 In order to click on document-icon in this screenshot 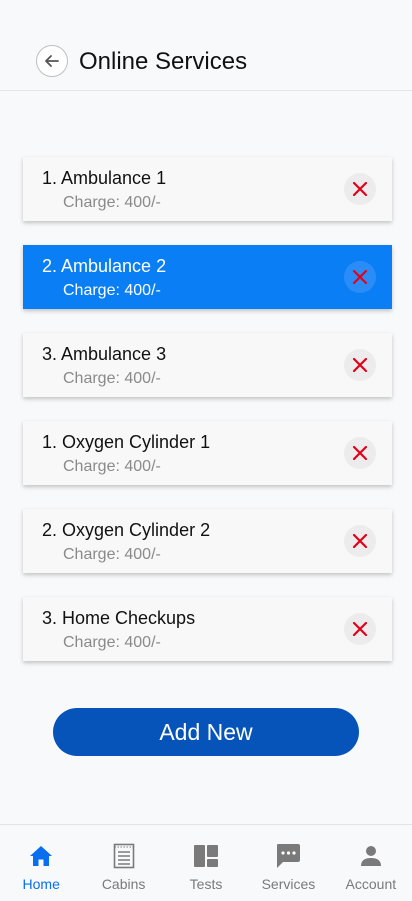, I will do `click(123, 856)`.